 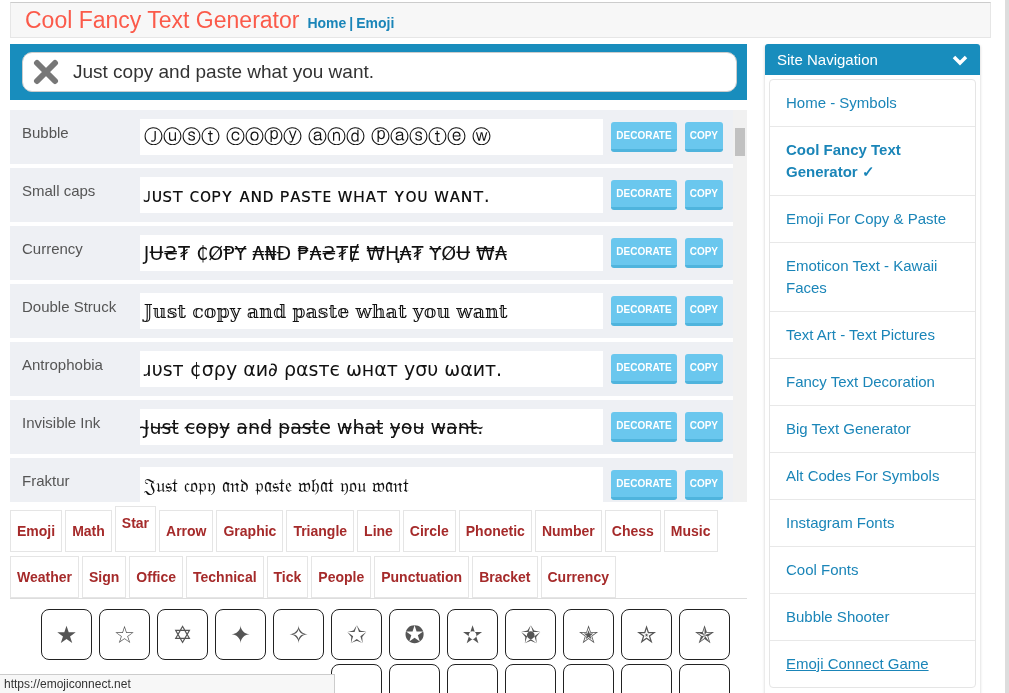 What do you see at coordinates (186, 531) in the screenshot?
I see `category-tab: Arrow` at bounding box center [186, 531].